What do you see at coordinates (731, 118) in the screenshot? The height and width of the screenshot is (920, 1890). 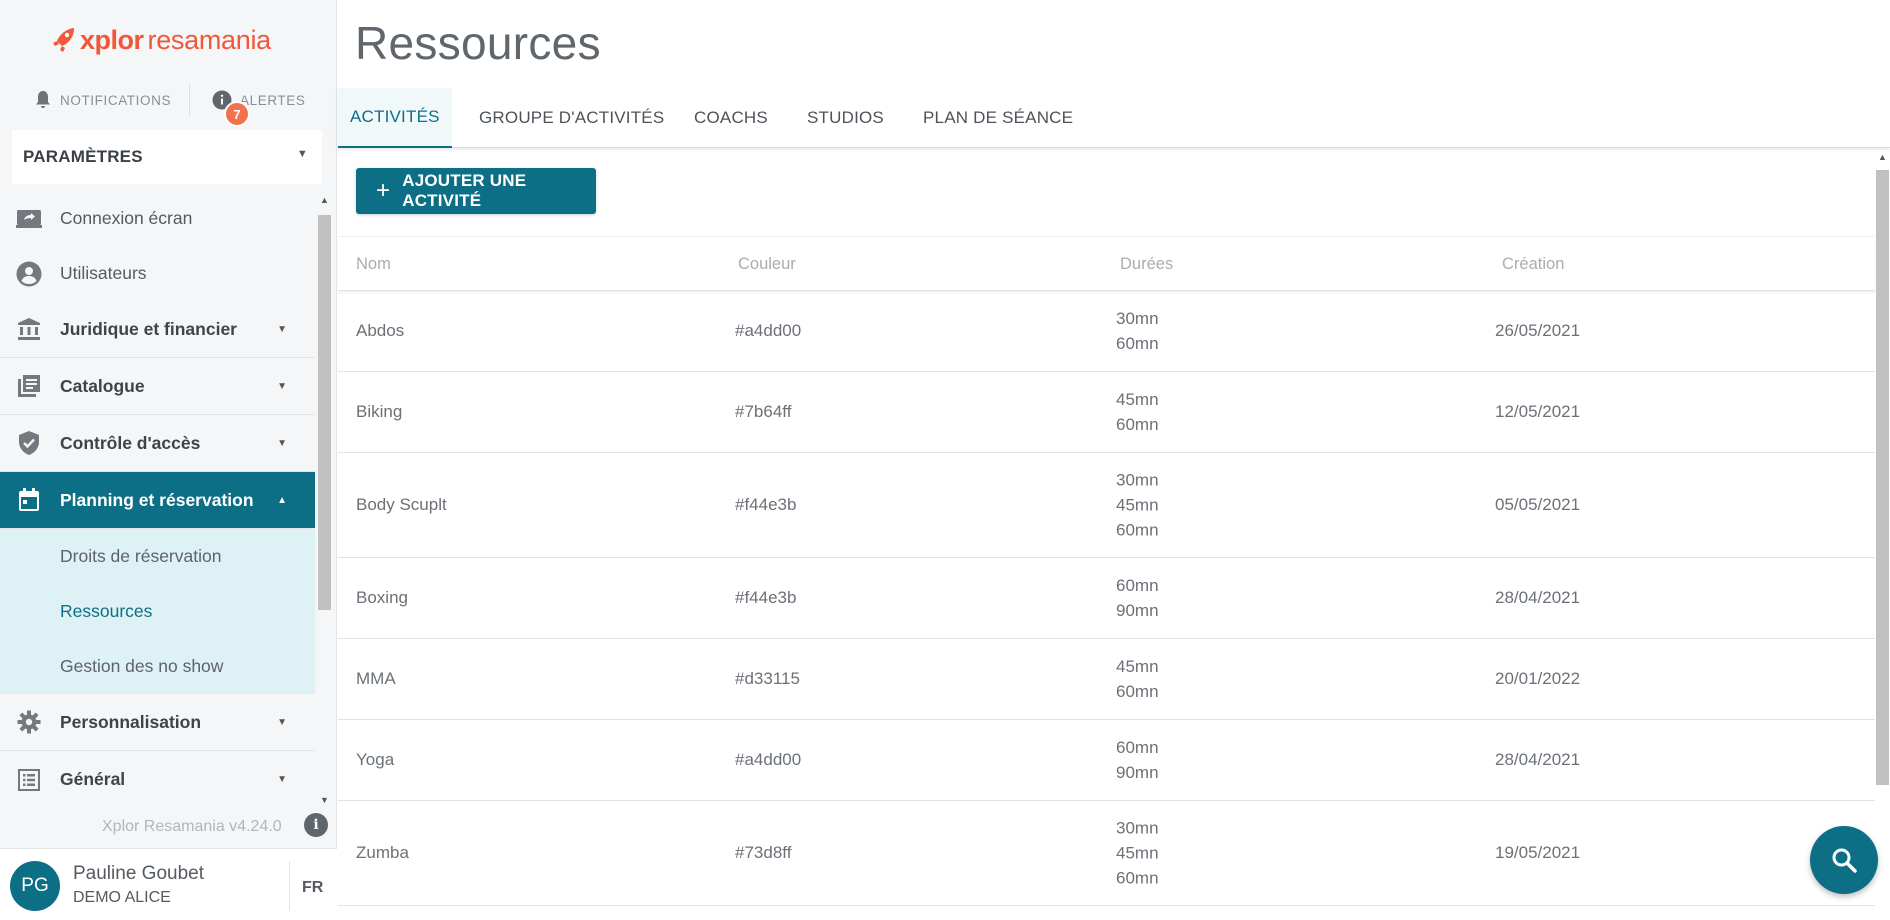 I see `tab-coachs: COACHS` at bounding box center [731, 118].